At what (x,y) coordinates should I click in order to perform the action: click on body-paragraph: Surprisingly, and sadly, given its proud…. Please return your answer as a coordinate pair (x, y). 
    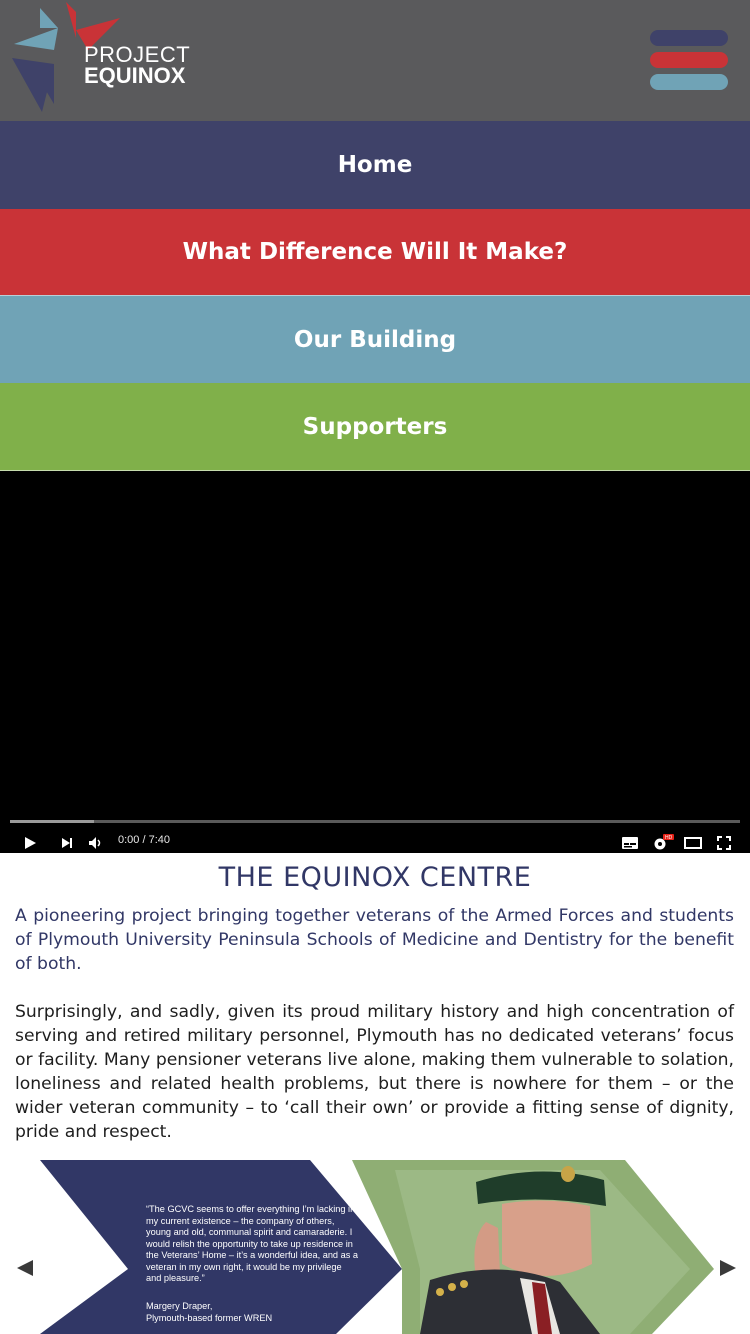
    Looking at the image, I should click on (374, 1072).